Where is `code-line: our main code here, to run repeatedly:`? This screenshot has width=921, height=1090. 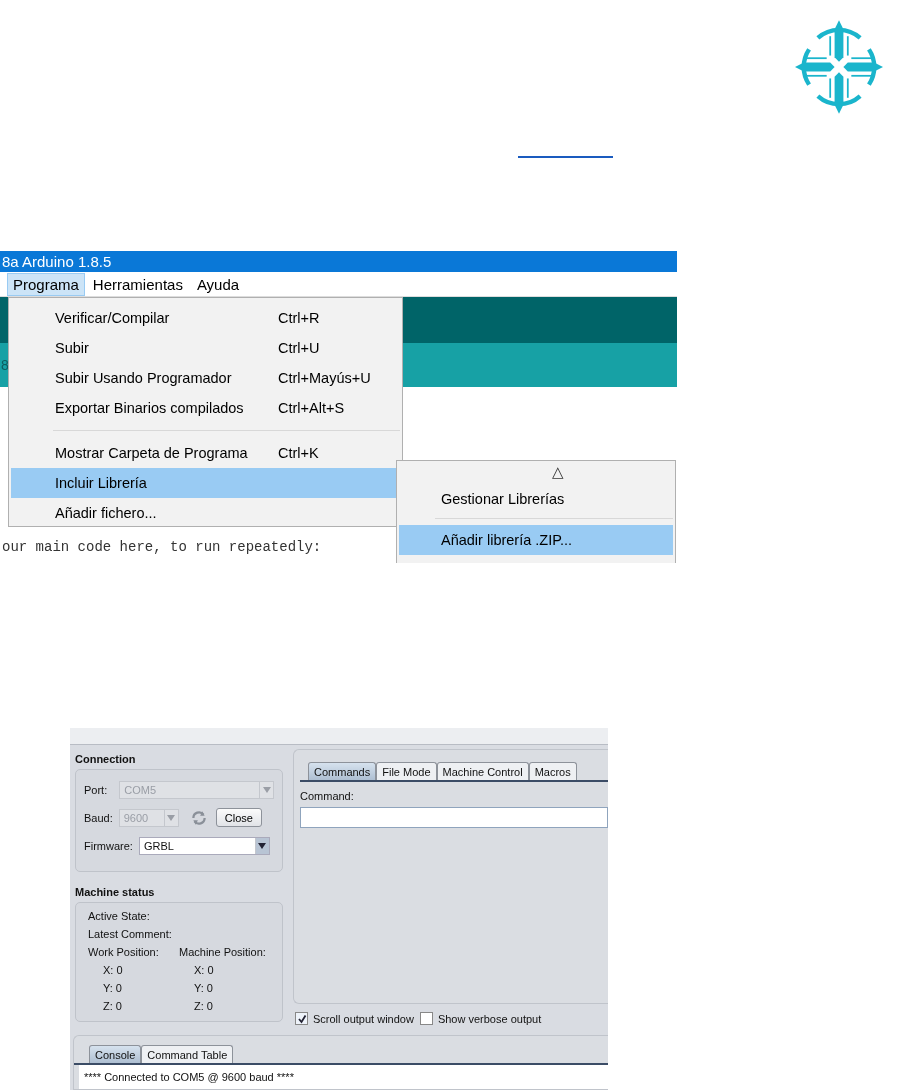
code-line: our main code here, to run repeatedly: is located at coordinates (162, 547).